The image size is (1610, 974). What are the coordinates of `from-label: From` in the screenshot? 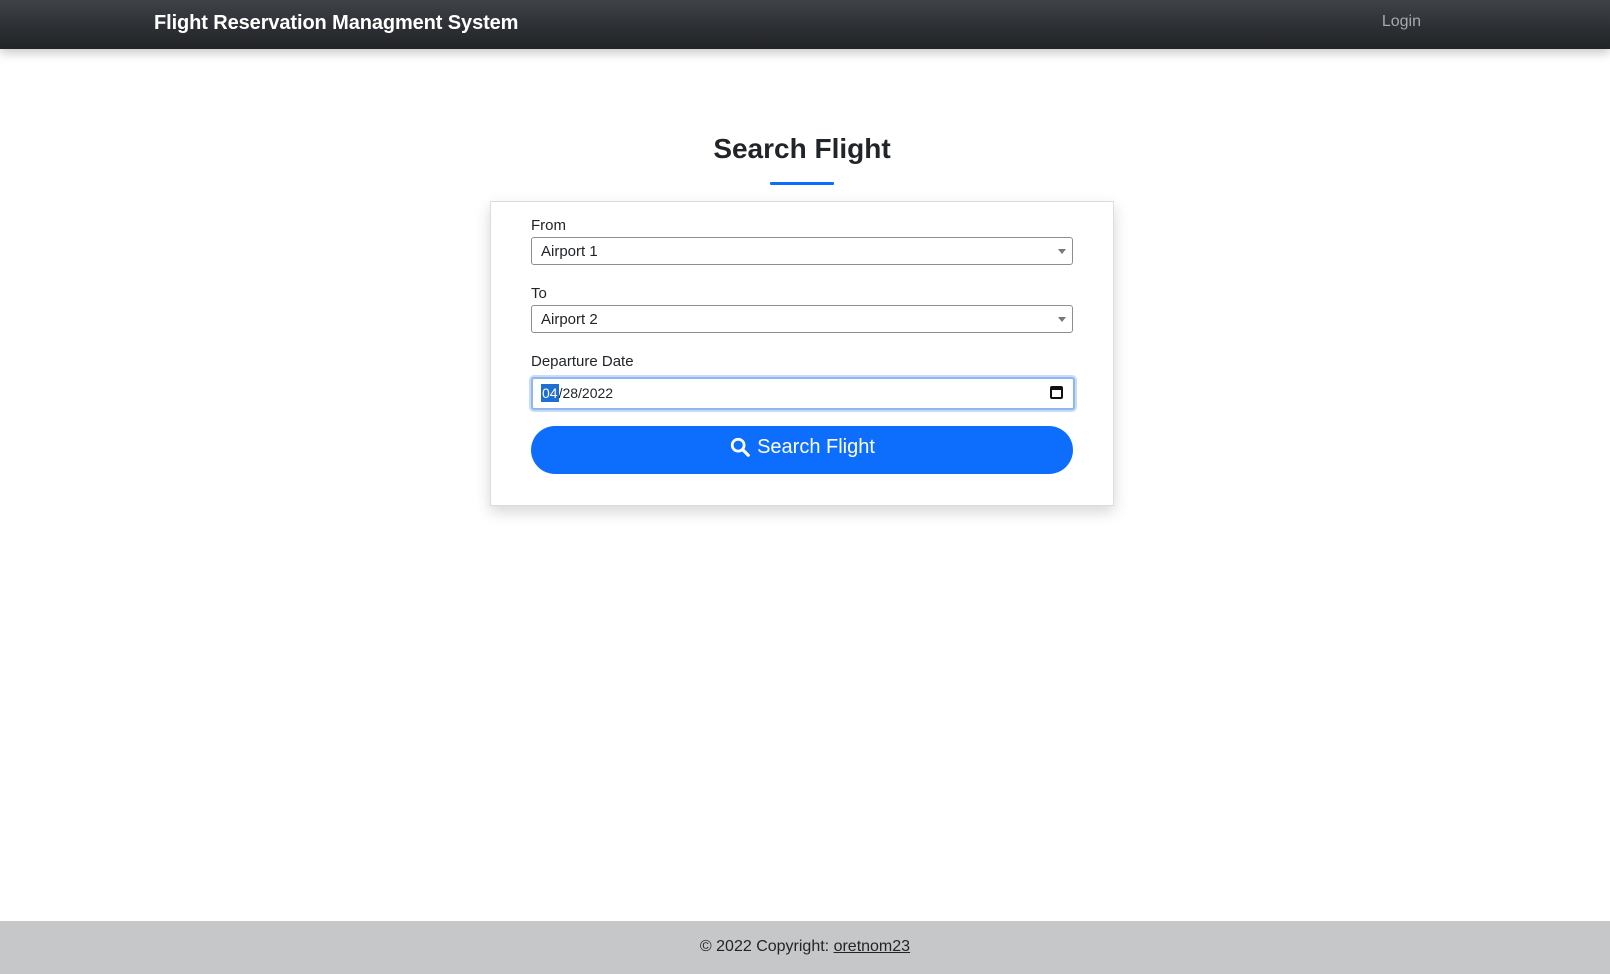 It's located at (548, 225).